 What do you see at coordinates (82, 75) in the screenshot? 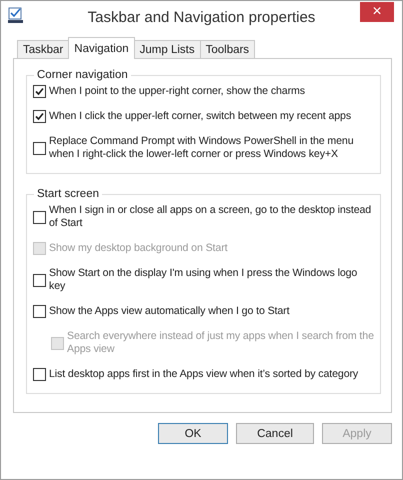
I see `group-title: Corner navigation` at bounding box center [82, 75].